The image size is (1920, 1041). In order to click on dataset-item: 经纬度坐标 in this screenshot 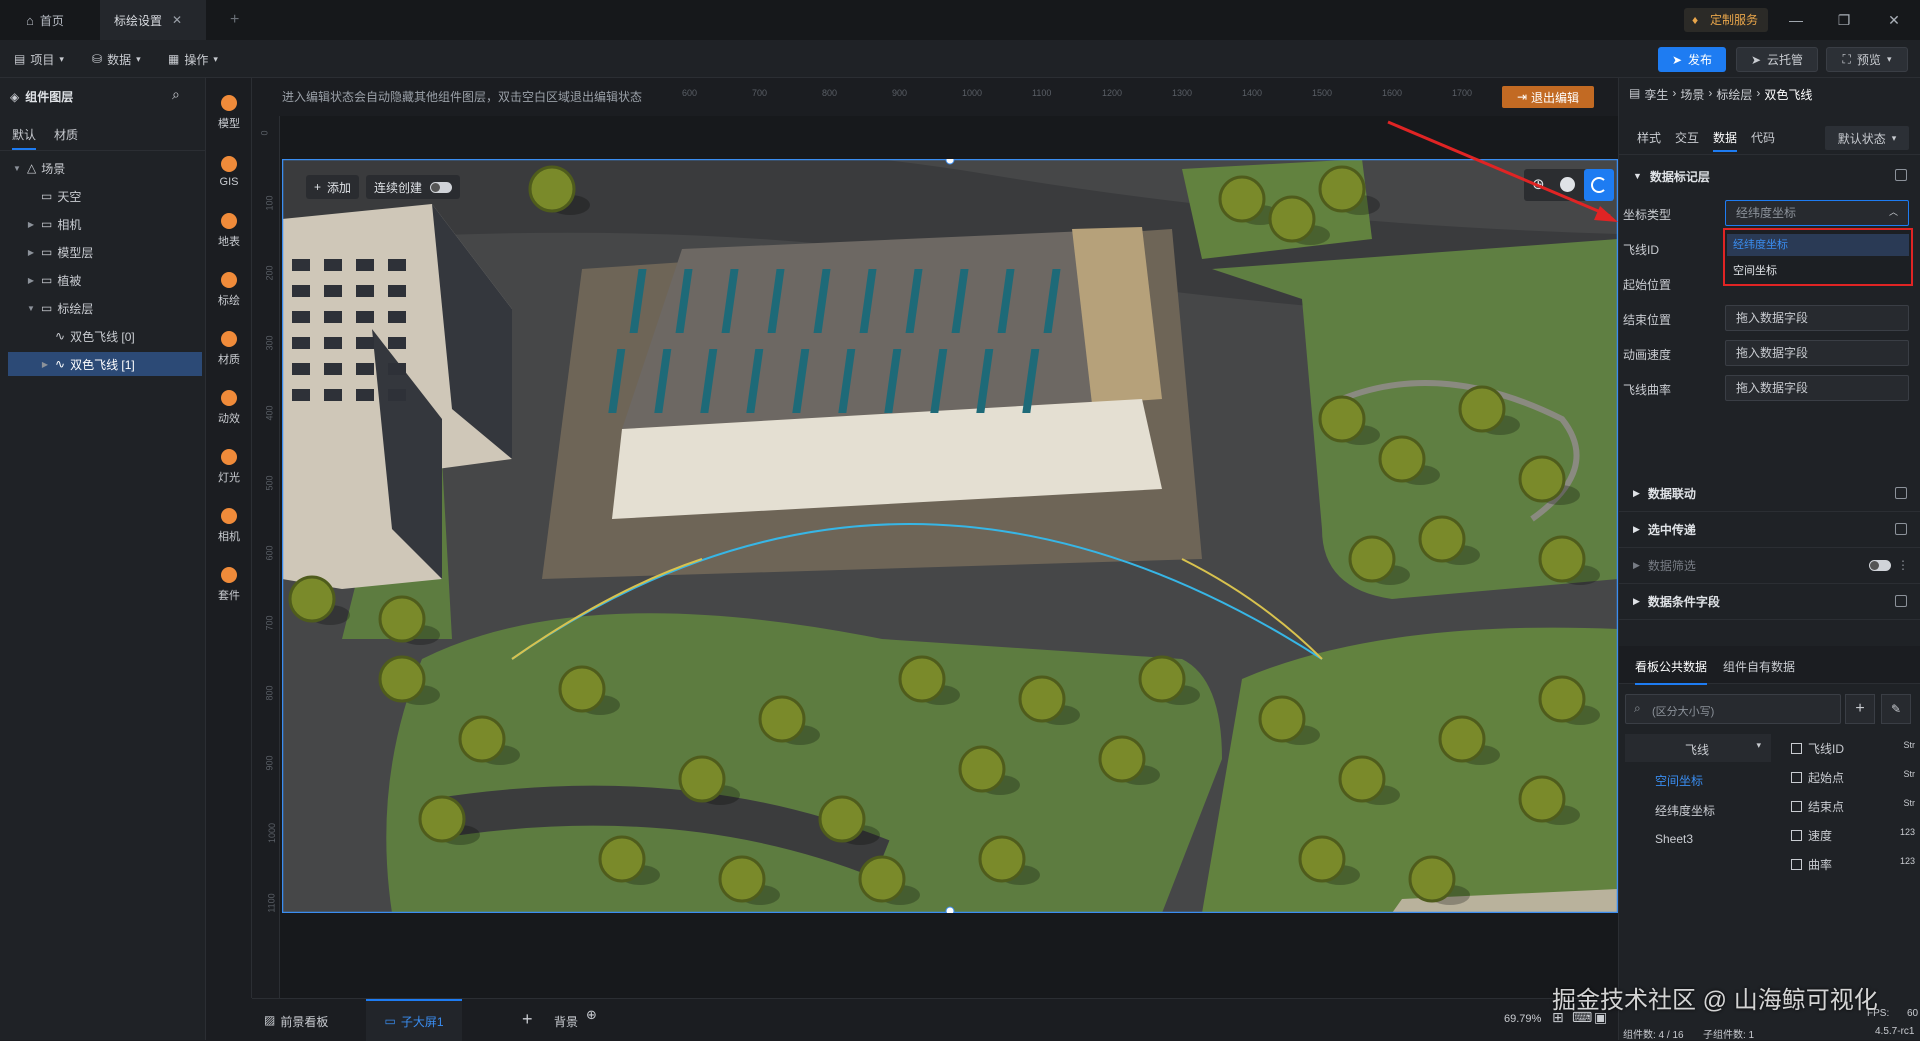, I will do `click(1685, 810)`.